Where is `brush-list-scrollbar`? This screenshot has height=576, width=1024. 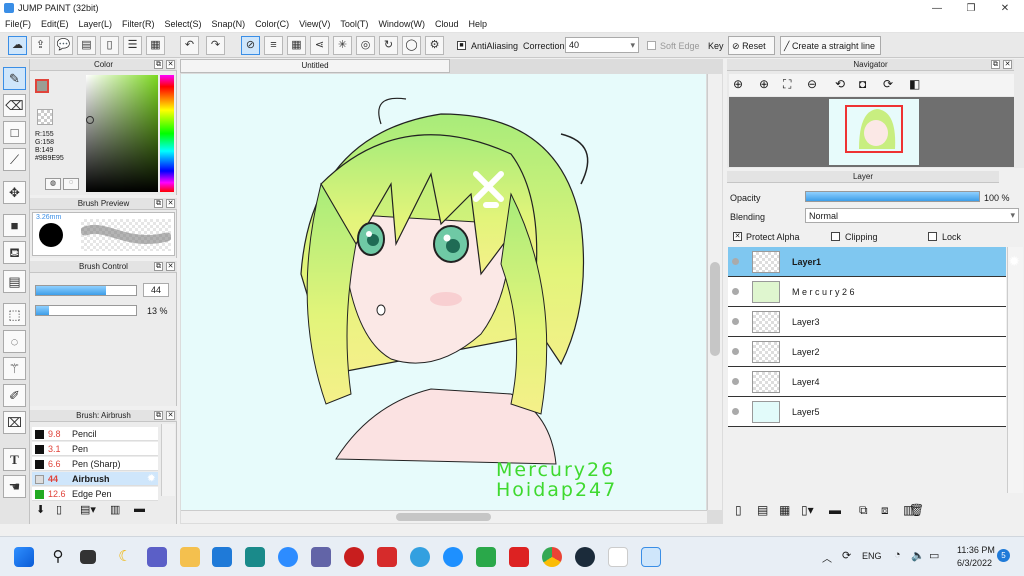 brush-list-scrollbar is located at coordinates (168, 460).